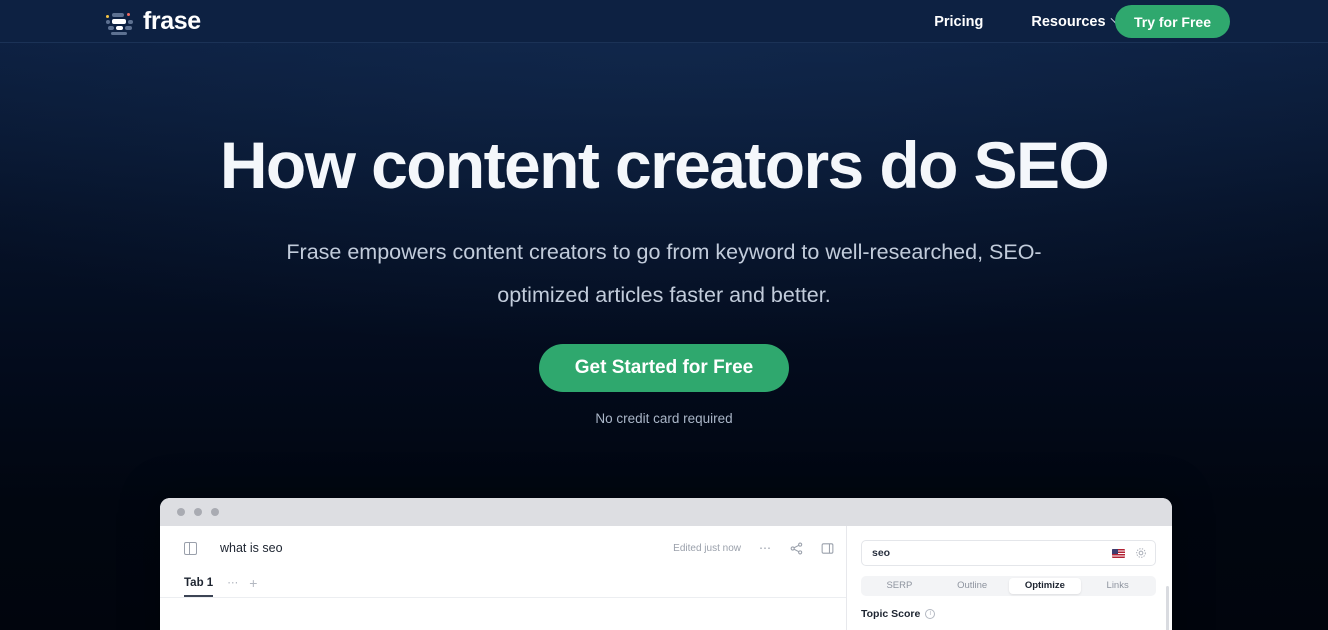 Image resolution: width=1328 pixels, height=630 pixels. I want to click on nav-link-label: Pricing, so click(959, 21).